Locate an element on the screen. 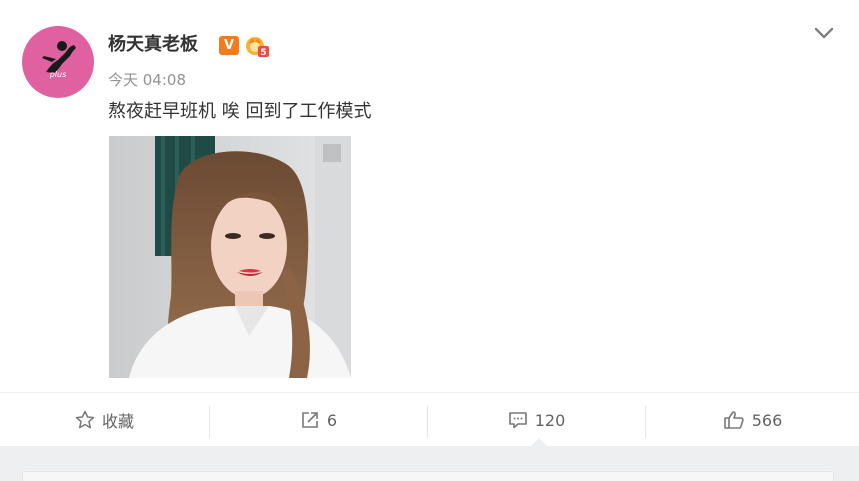 This screenshot has width=859, height=481. avatar: plus is located at coordinates (58, 62).